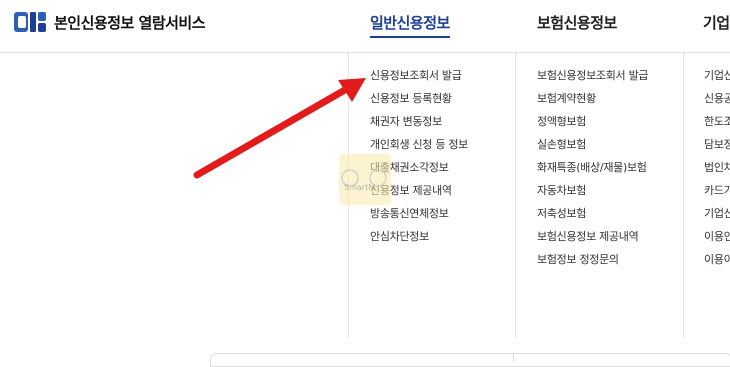 The image size is (730, 367). Describe the element at coordinates (592, 194) in the screenshot. I see `menu-item-auto-insurance: 자동차보험` at that location.